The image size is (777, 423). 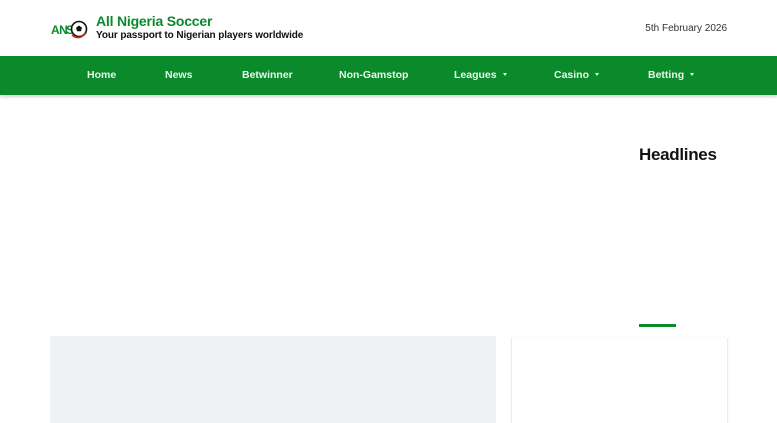 What do you see at coordinates (686, 28) in the screenshot?
I see `current-date: 5th February 2026` at bounding box center [686, 28].